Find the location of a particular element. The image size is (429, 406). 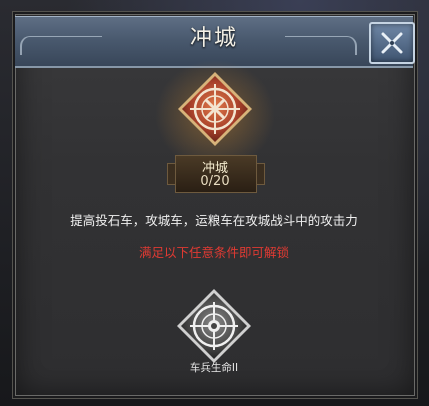

chariot-compass-icon is located at coordinates (214, 326).